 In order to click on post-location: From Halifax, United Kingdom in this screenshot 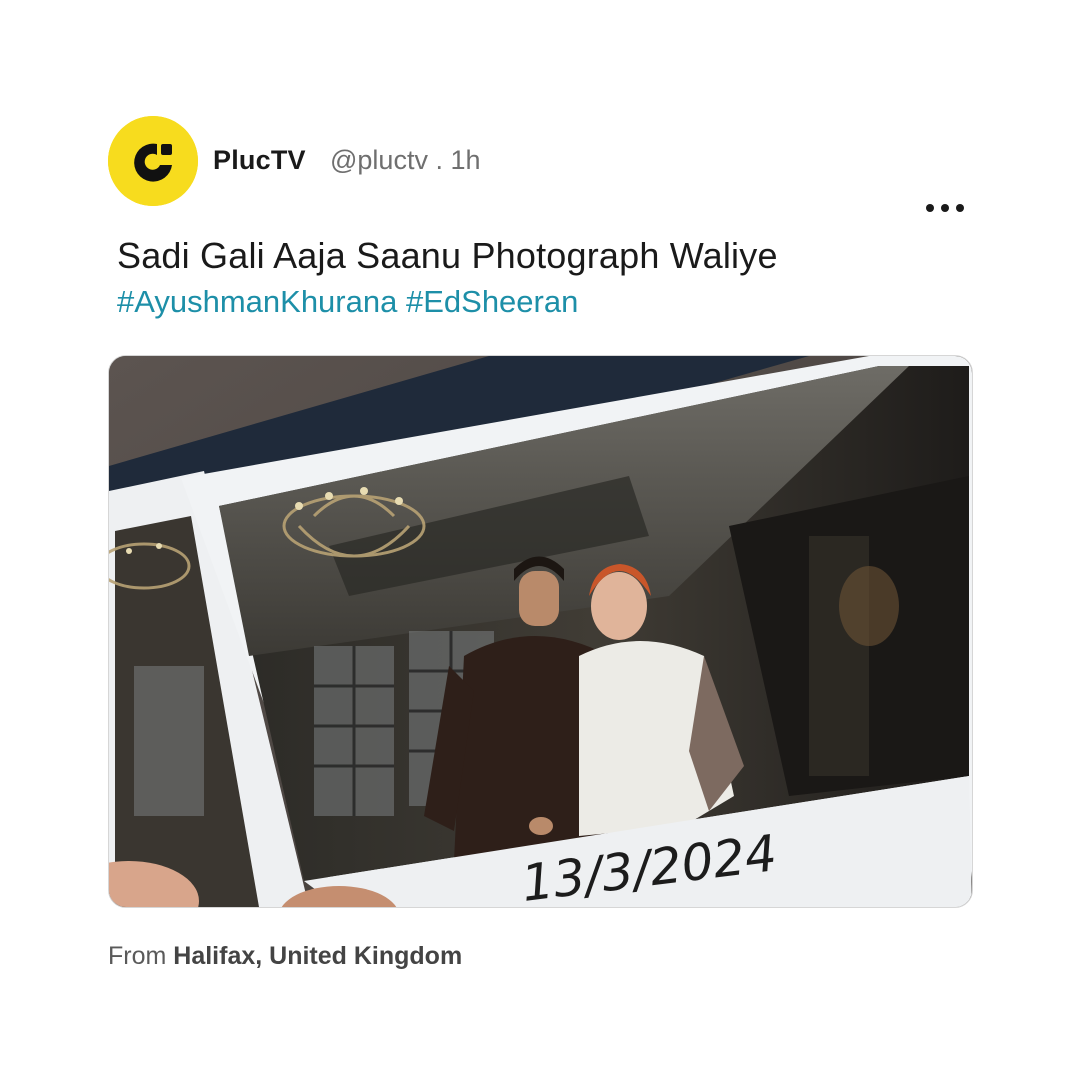, I will do `click(285, 956)`.